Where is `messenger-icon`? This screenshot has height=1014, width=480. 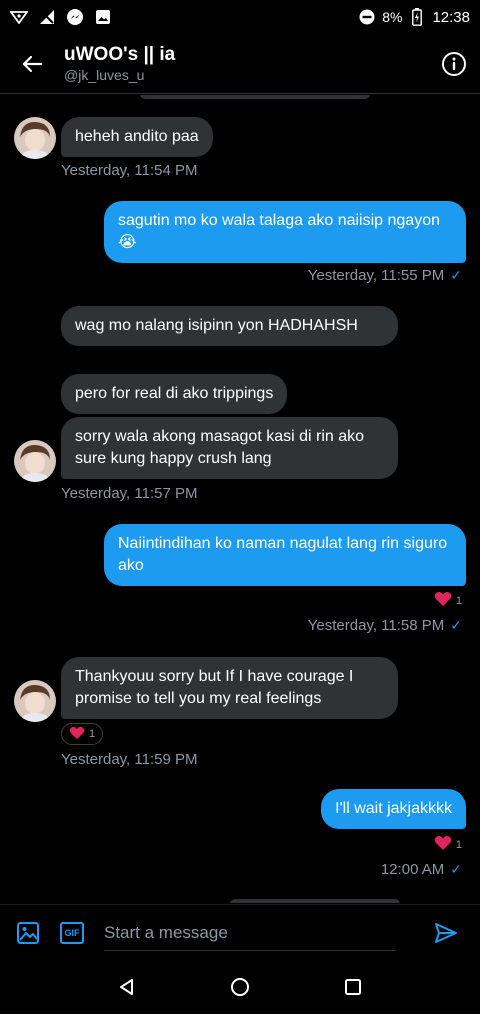
messenger-icon is located at coordinates (75, 17).